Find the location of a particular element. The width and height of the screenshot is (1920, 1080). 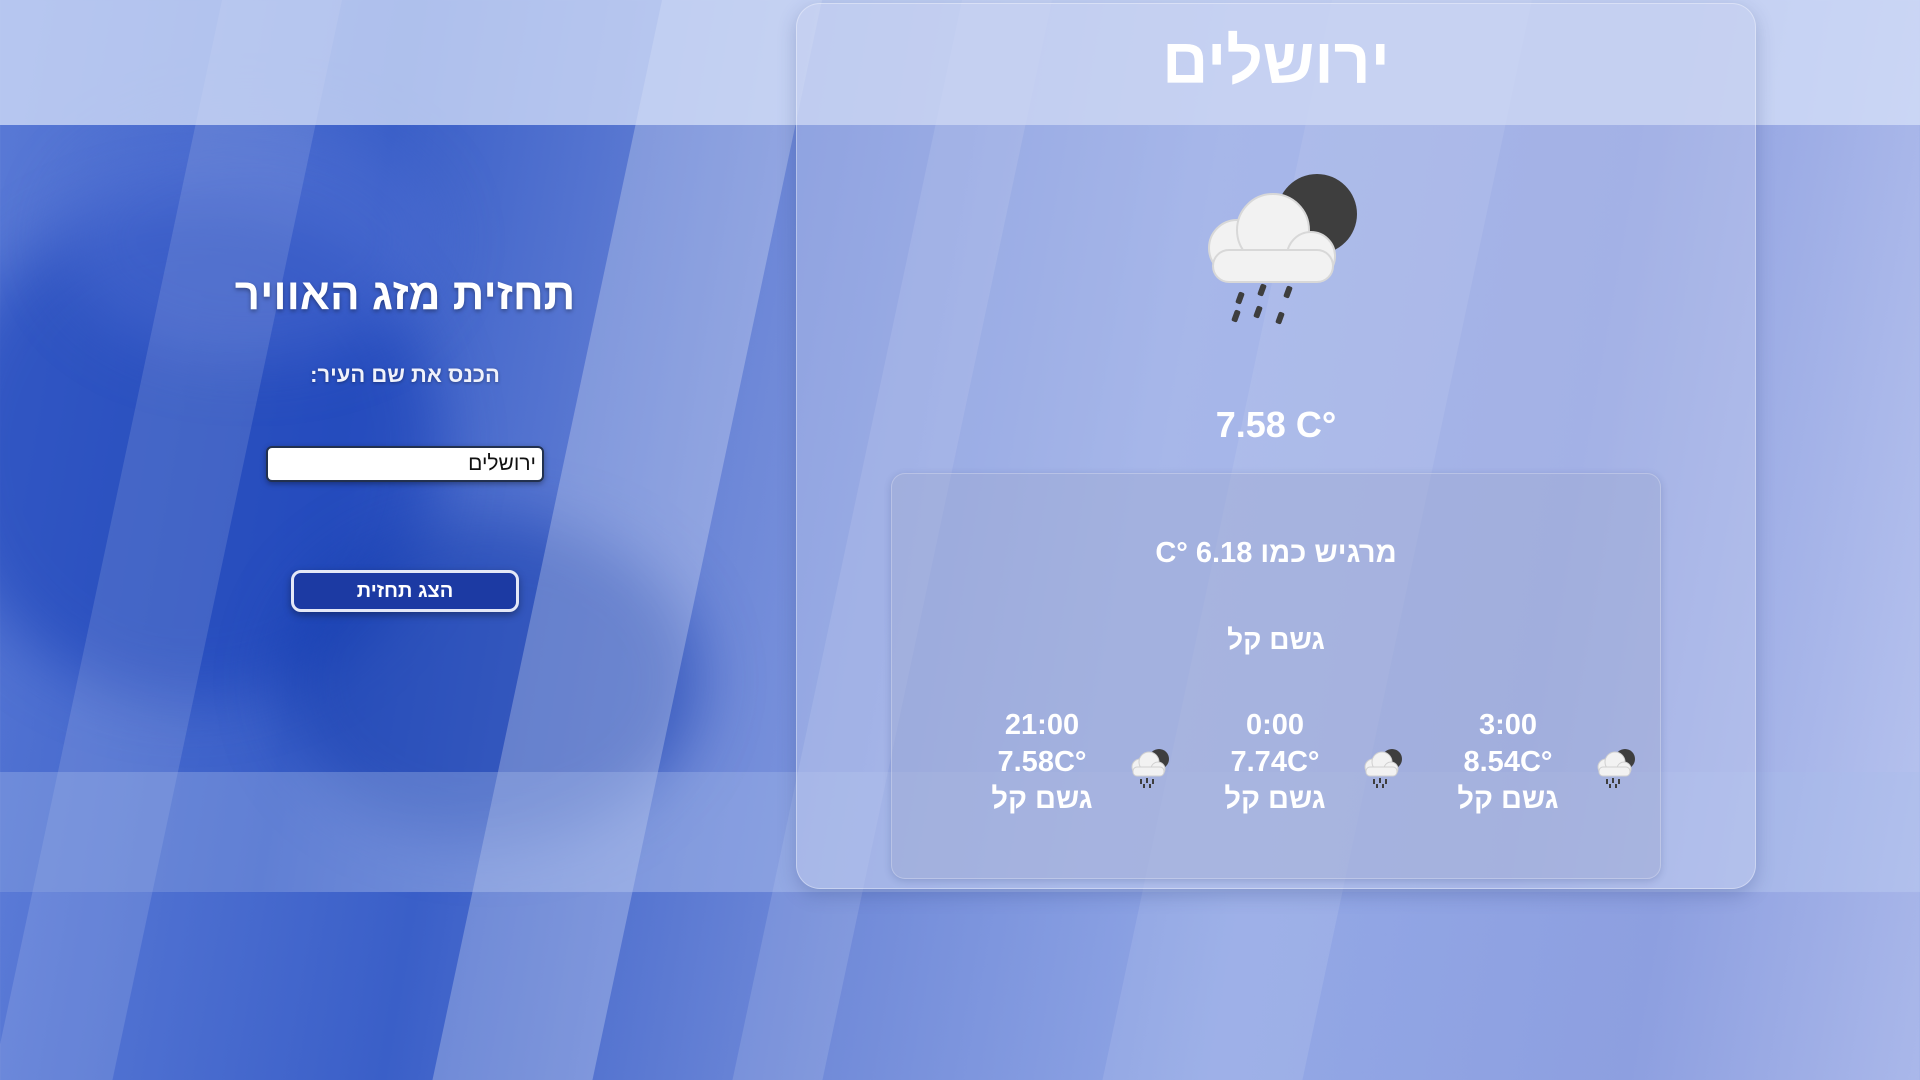

city-input-label: הכנס את שם העיר: is located at coordinates (405, 374).